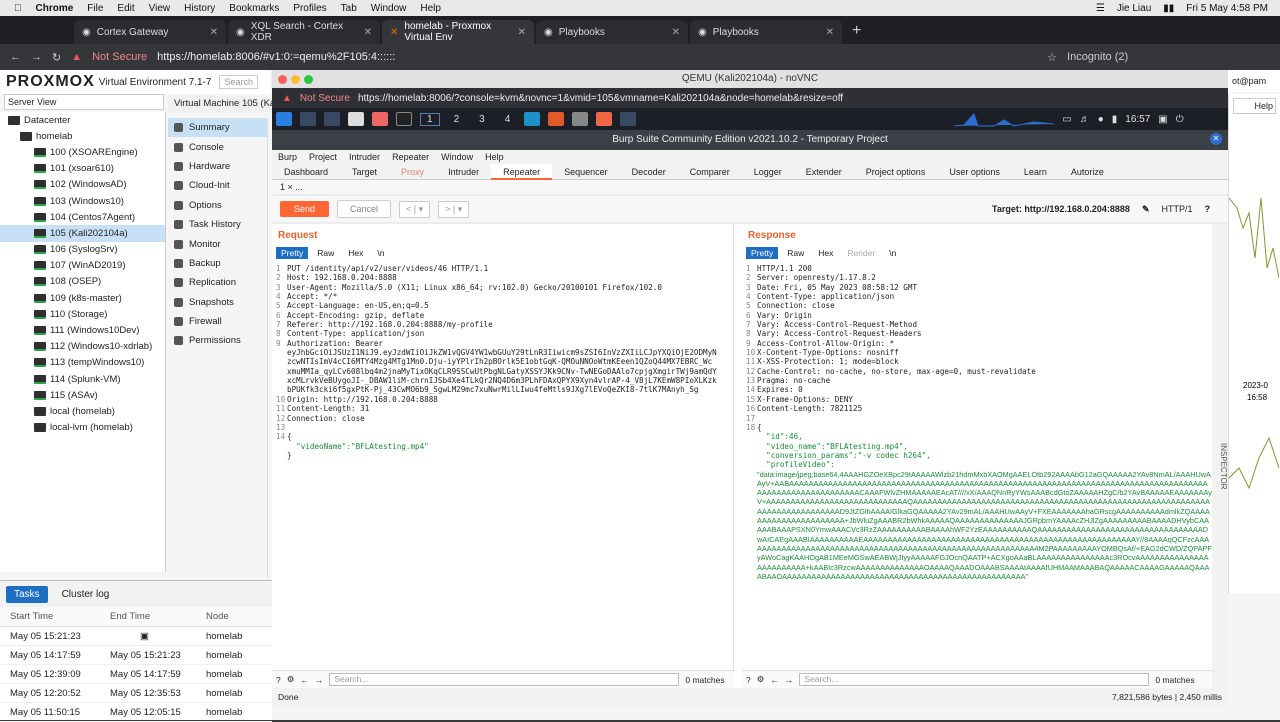 This screenshot has height=722, width=1280. I want to click on tab-newline: \n, so click(892, 253).